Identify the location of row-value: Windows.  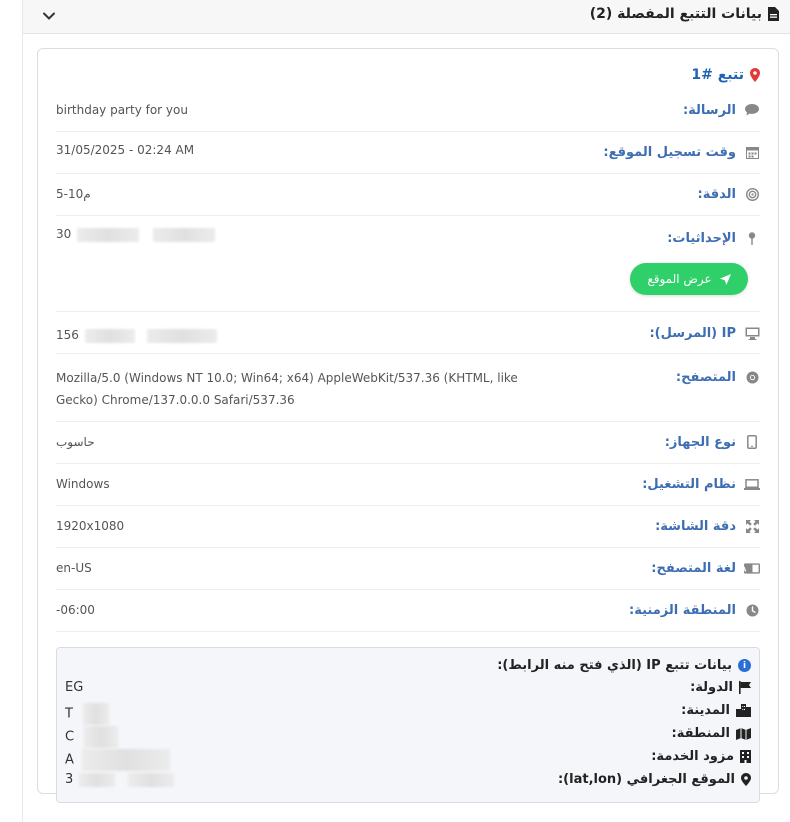
(83, 484).